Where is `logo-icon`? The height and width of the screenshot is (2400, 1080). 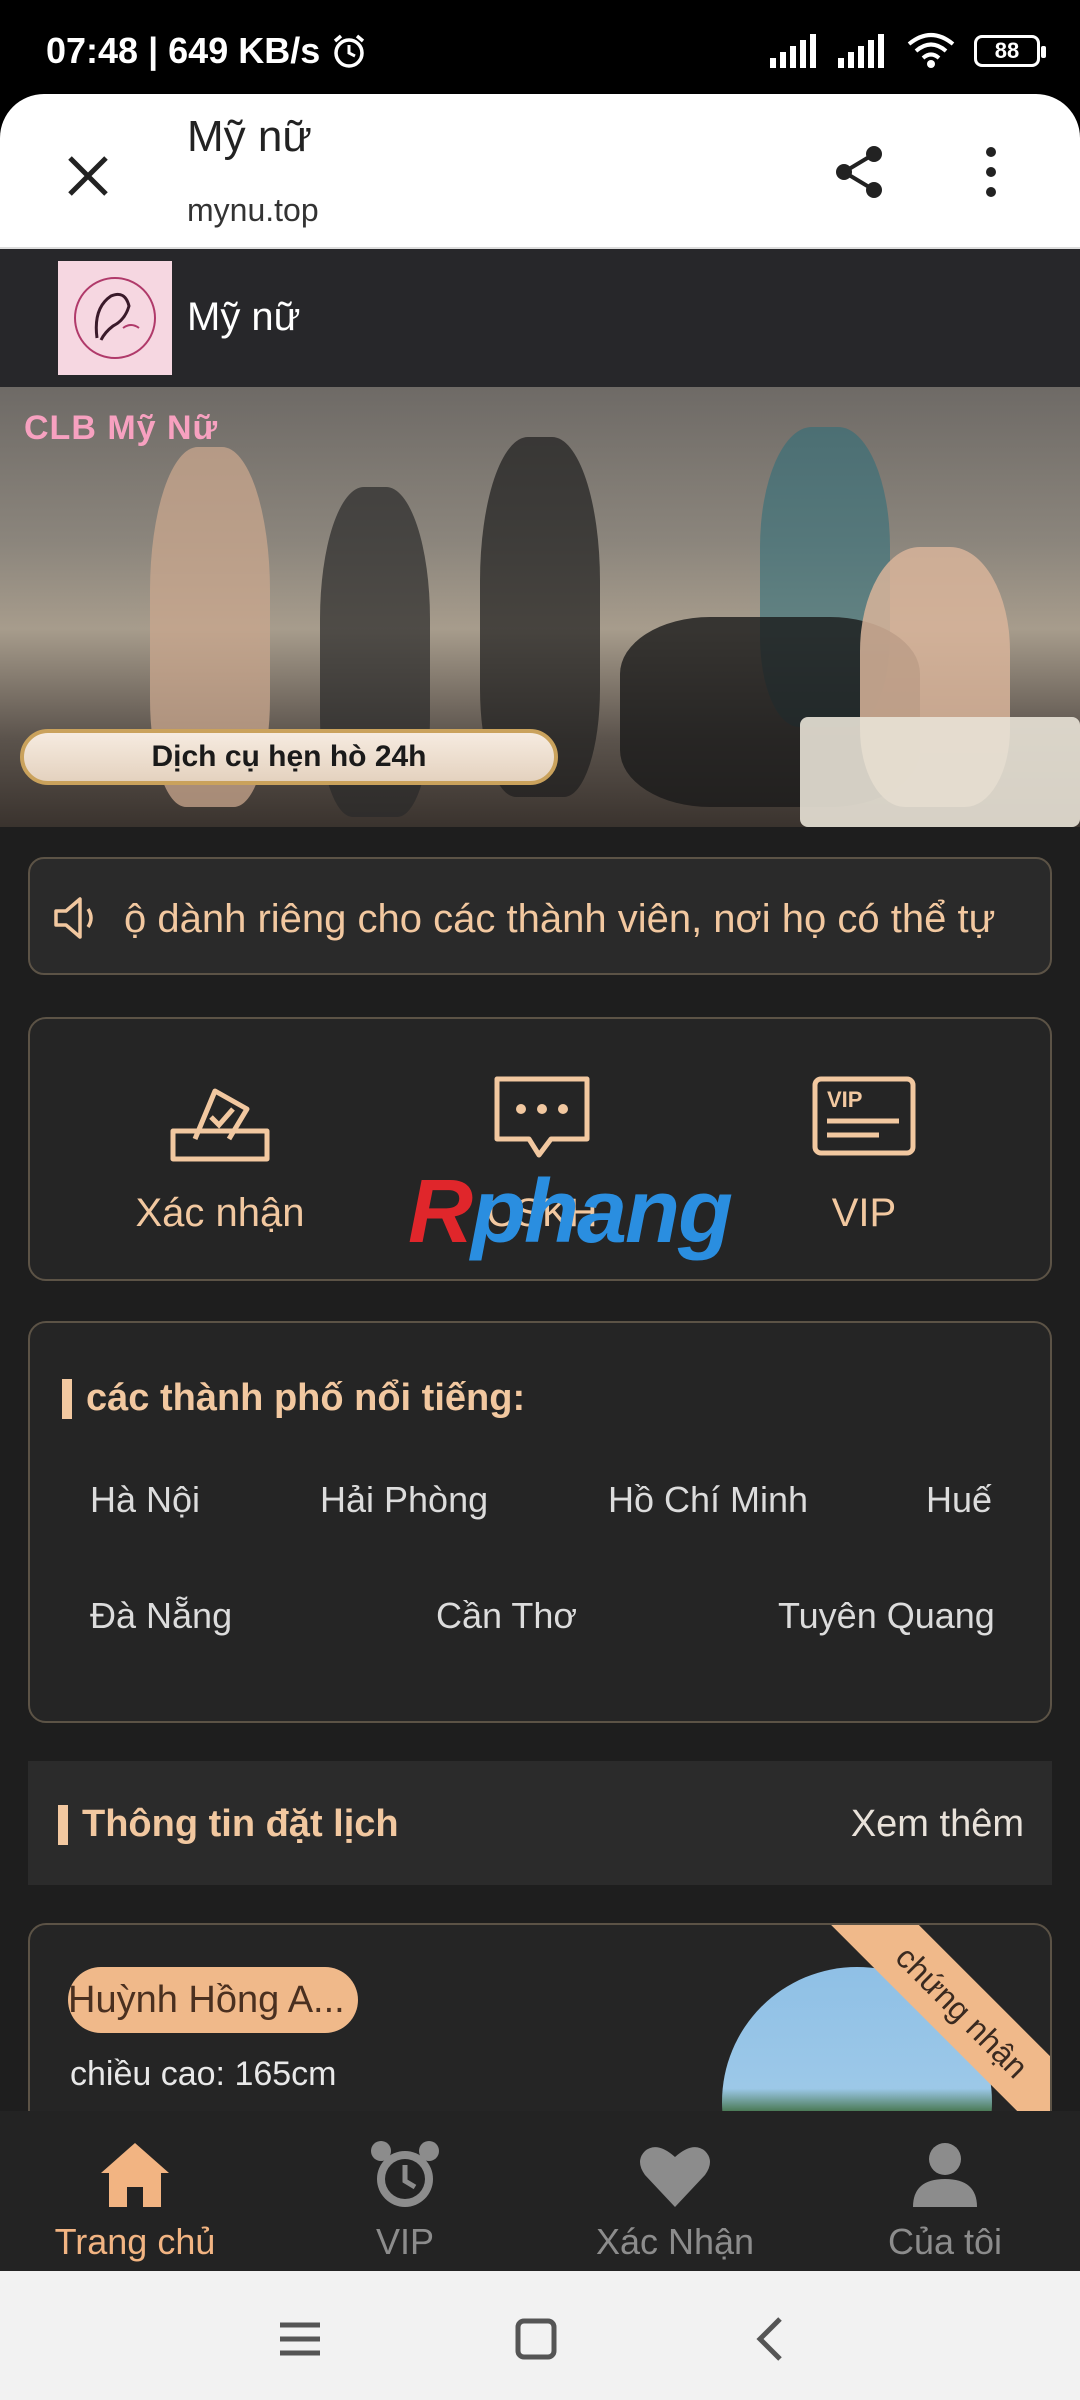 logo-icon is located at coordinates (115, 318).